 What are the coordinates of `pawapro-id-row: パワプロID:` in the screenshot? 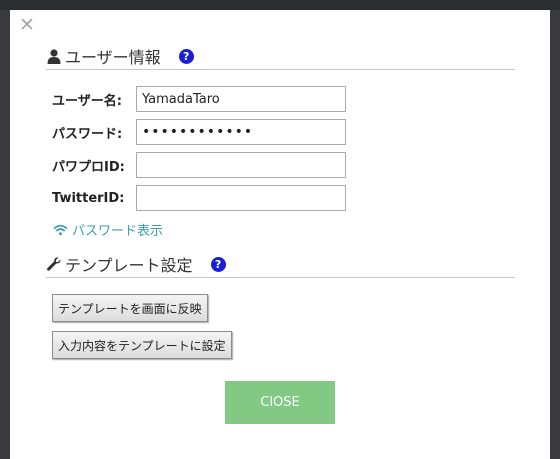 It's located at (199, 165).